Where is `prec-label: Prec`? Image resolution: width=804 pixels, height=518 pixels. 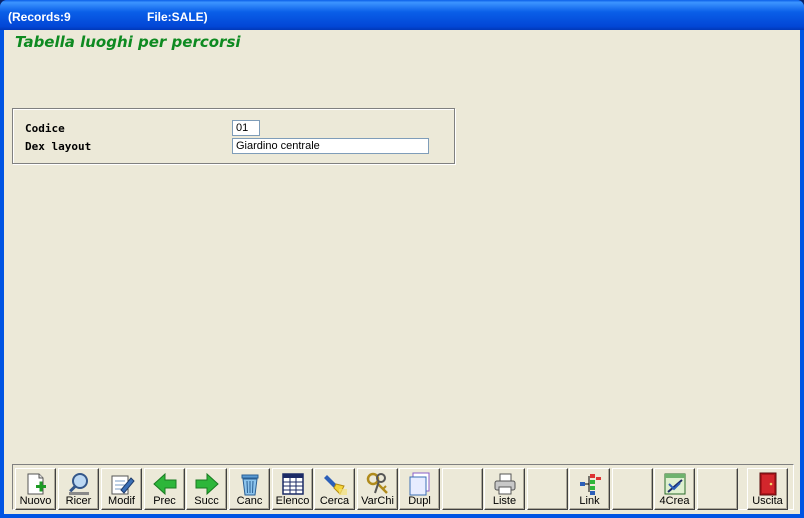 prec-label: Prec is located at coordinates (164, 501).